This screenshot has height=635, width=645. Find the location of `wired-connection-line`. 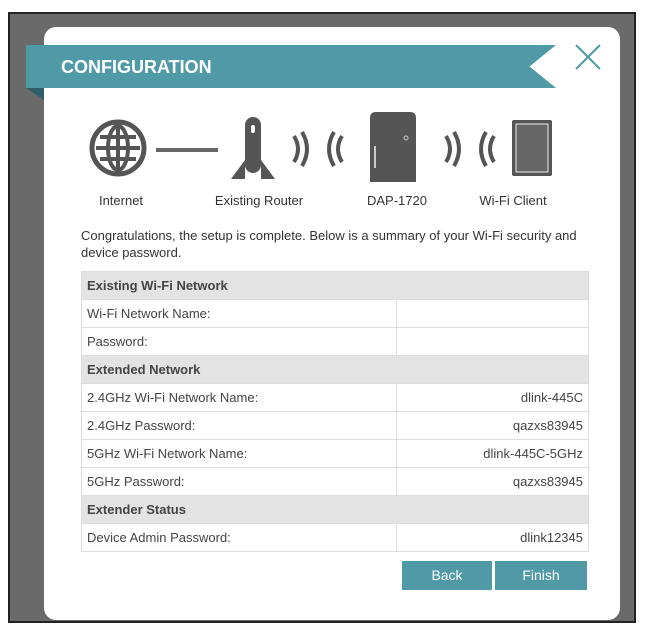

wired-connection-line is located at coordinates (187, 150).